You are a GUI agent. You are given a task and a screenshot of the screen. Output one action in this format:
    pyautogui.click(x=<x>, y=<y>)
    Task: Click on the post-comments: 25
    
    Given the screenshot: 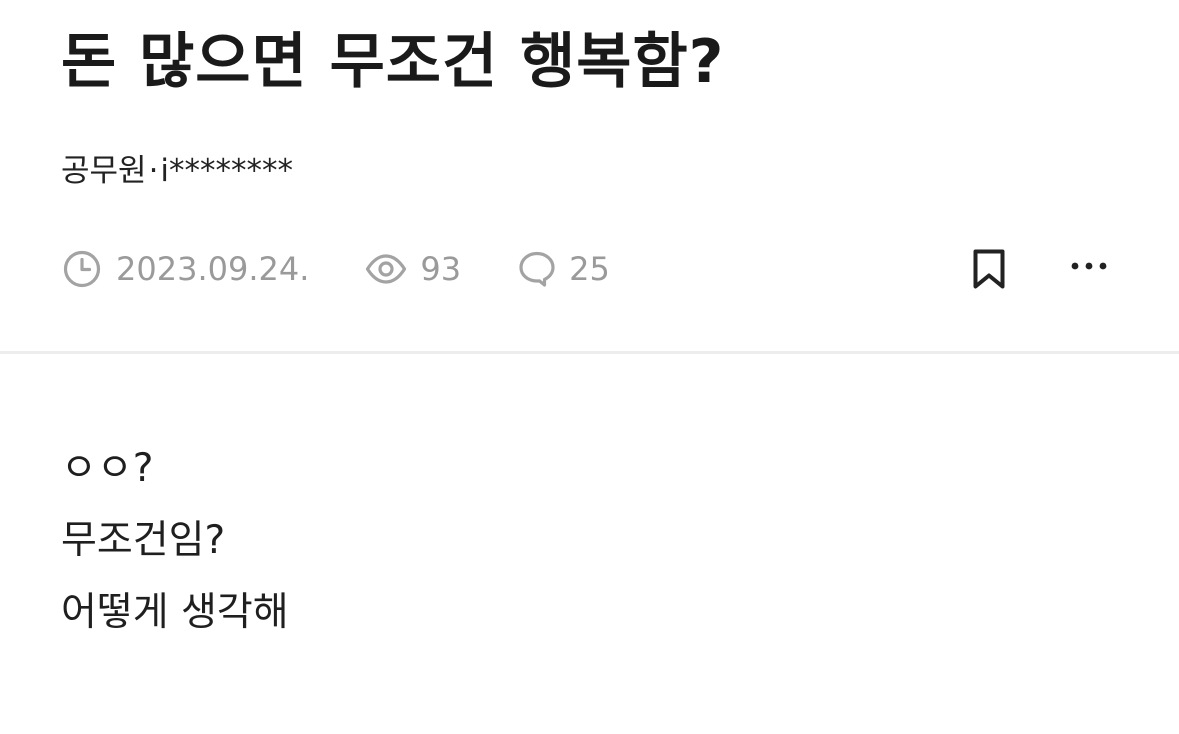 What is the action you would take?
    pyautogui.click(x=564, y=269)
    